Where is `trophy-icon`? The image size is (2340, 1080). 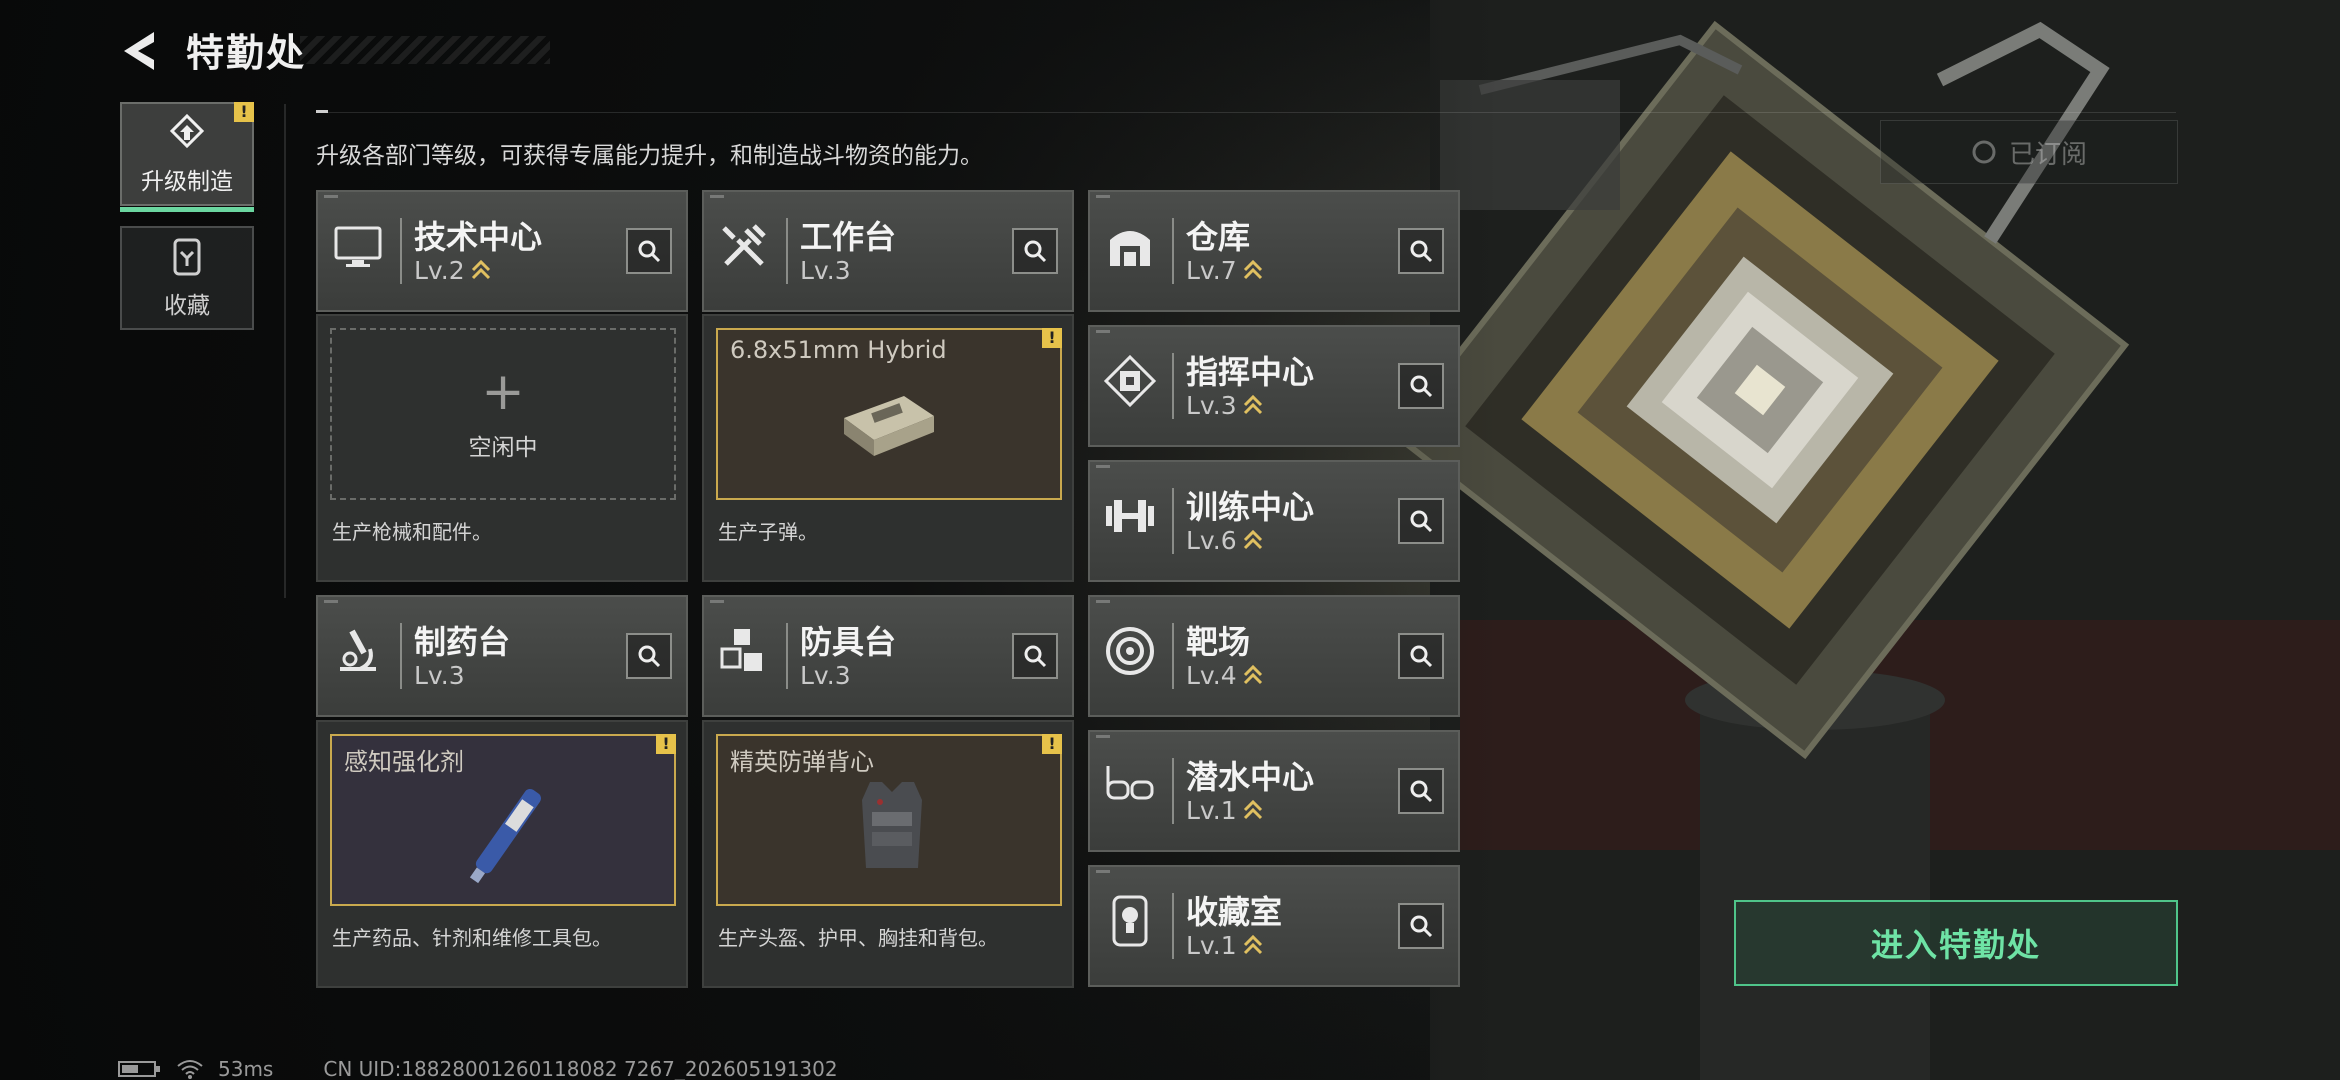
trophy-icon is located at coordinates (1130, 921).